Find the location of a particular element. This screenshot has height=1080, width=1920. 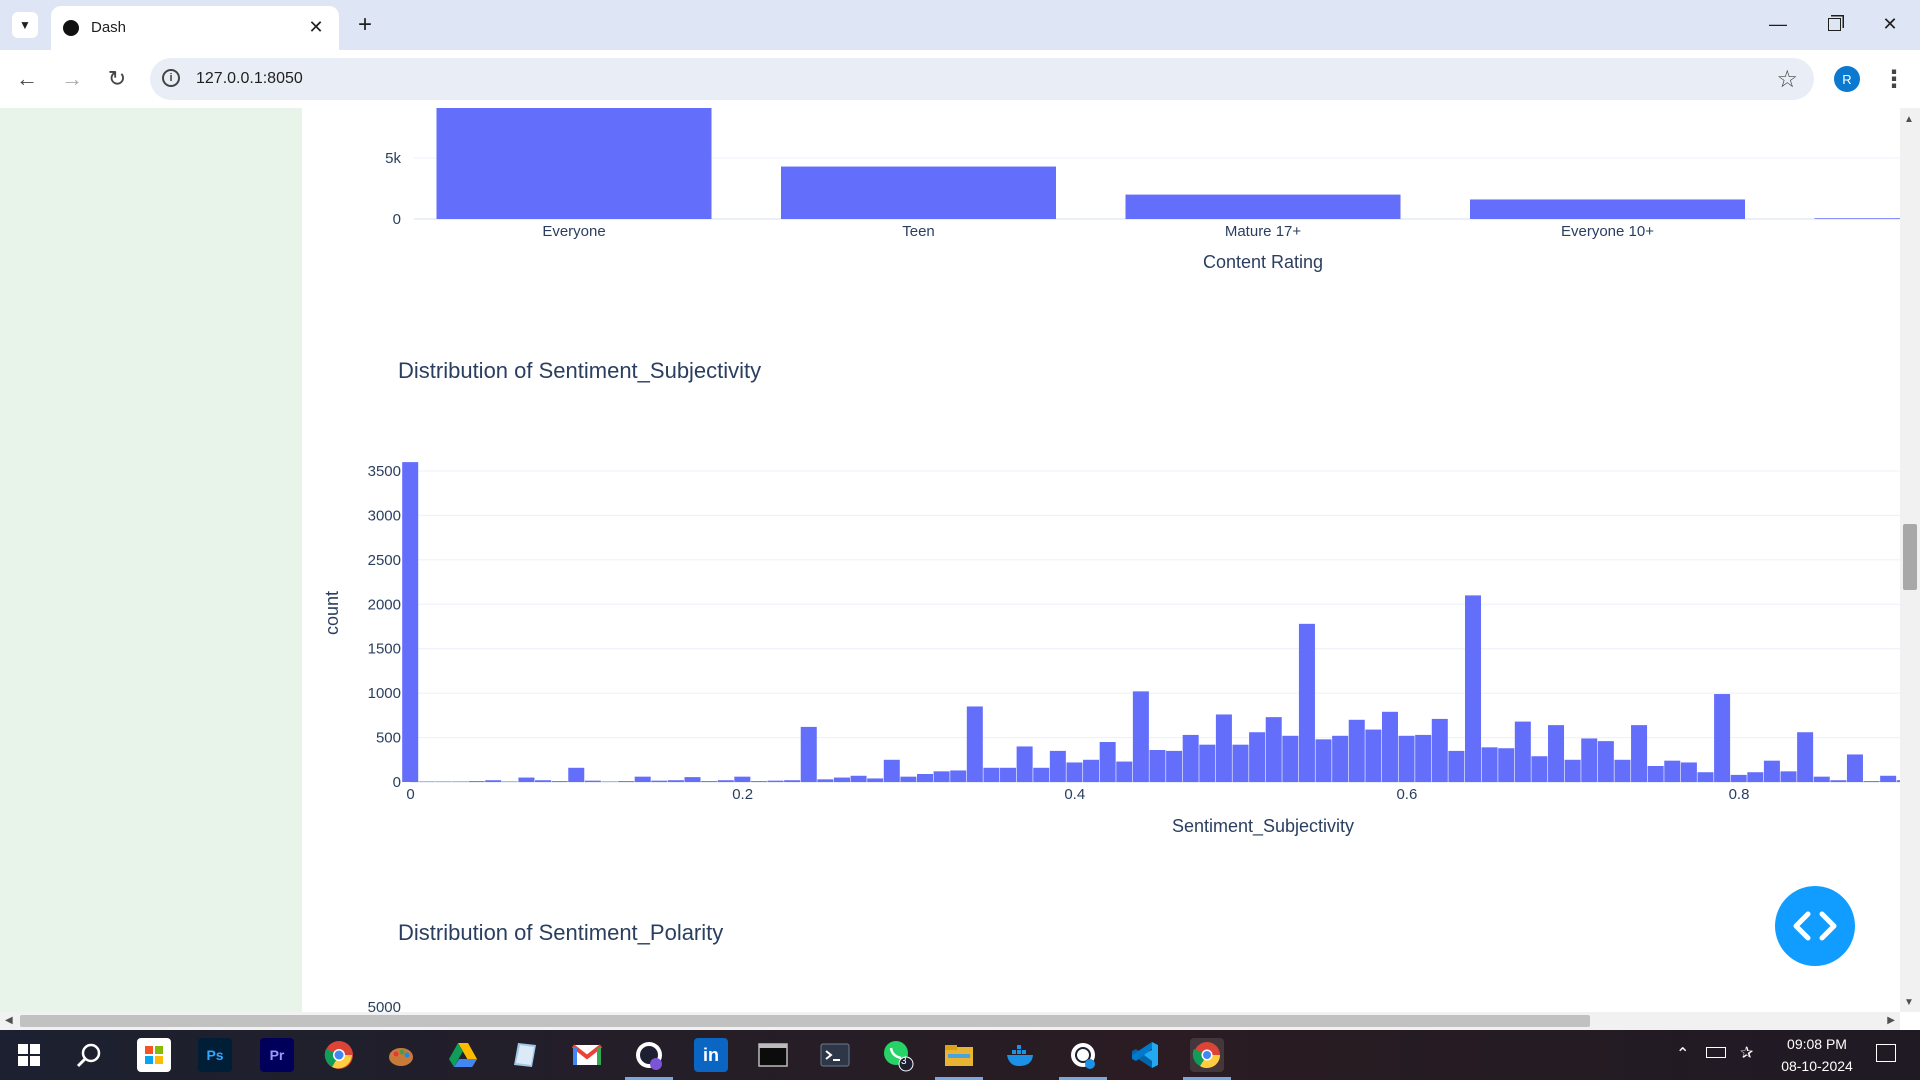

vertical-scrollbar: ▲ ▼ is located at coordinates (1910, 560).